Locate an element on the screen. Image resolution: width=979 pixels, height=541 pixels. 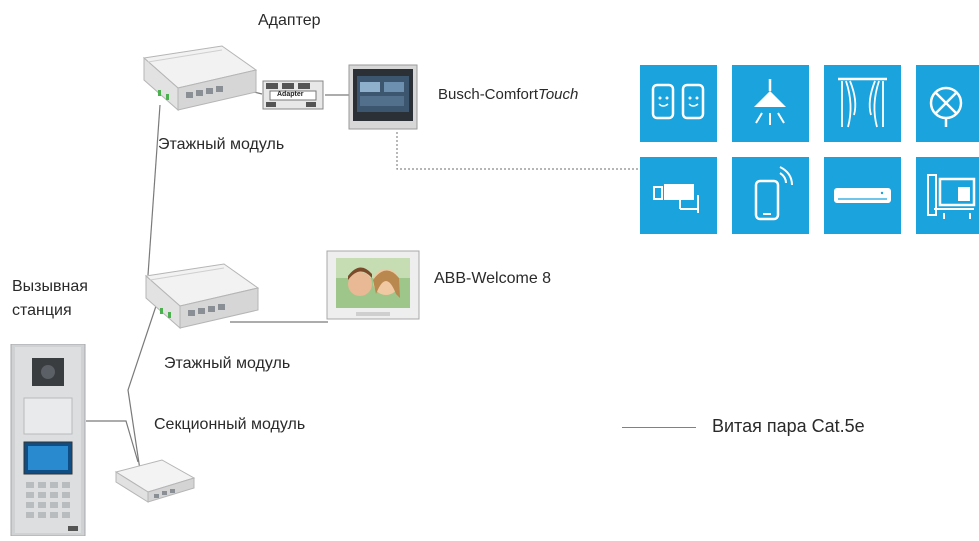
legend-label: Витая пара Cat.5e is located at coordinates (788, 426).